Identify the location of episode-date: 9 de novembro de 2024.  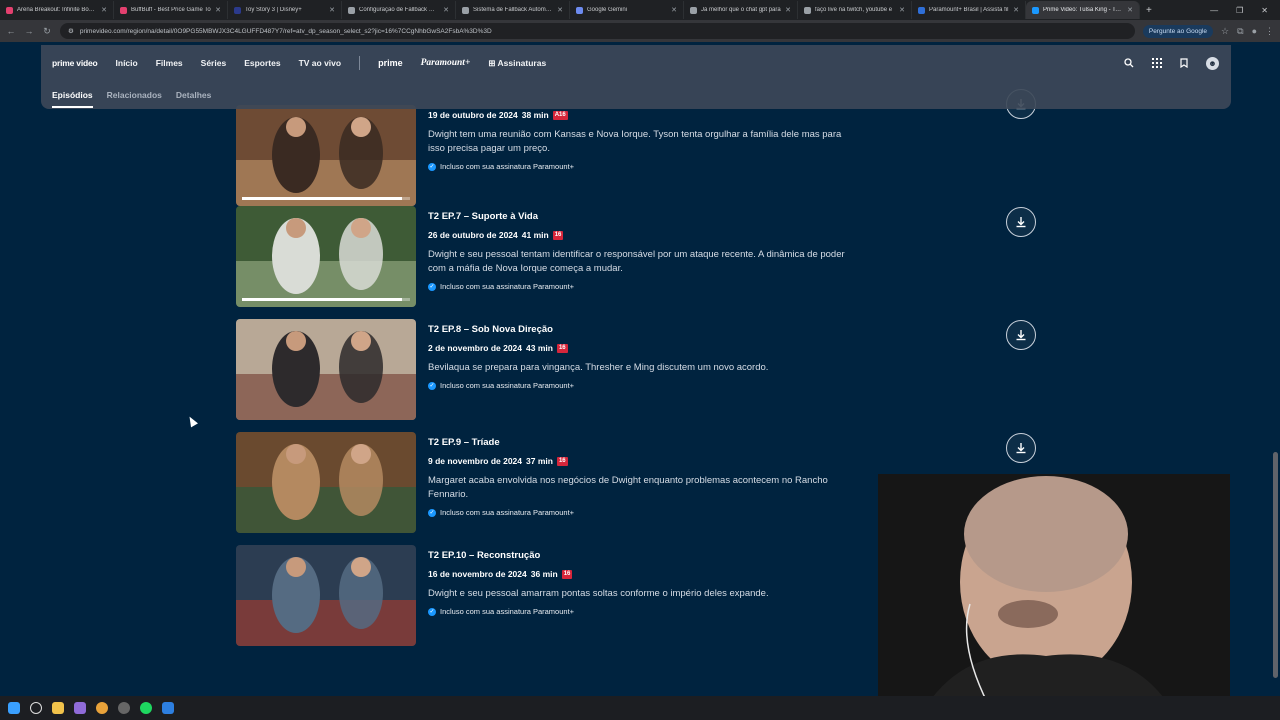
(475, 461).